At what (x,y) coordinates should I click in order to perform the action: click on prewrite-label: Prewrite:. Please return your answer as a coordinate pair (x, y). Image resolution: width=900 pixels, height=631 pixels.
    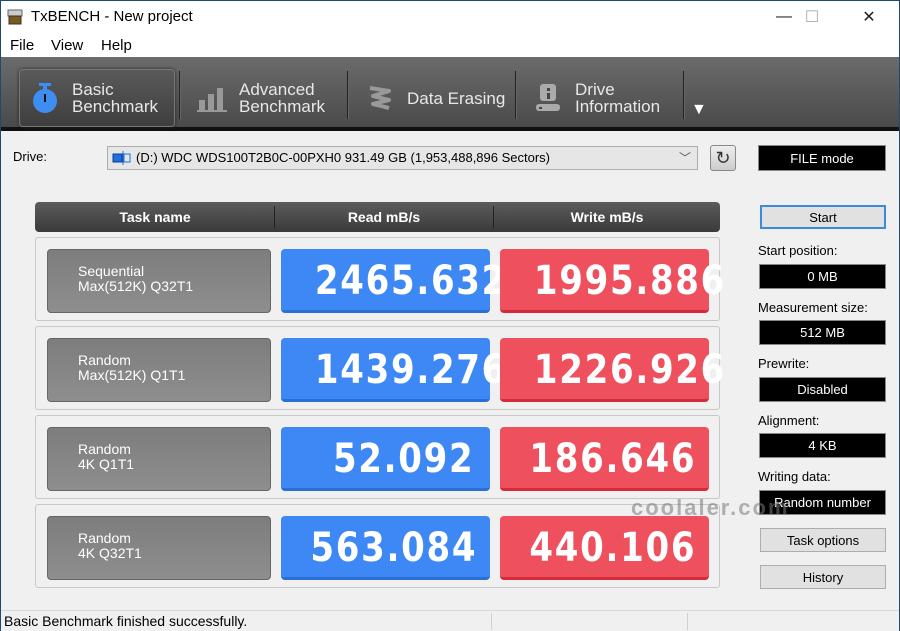
    Looking at the image, I should click on (784, 363).